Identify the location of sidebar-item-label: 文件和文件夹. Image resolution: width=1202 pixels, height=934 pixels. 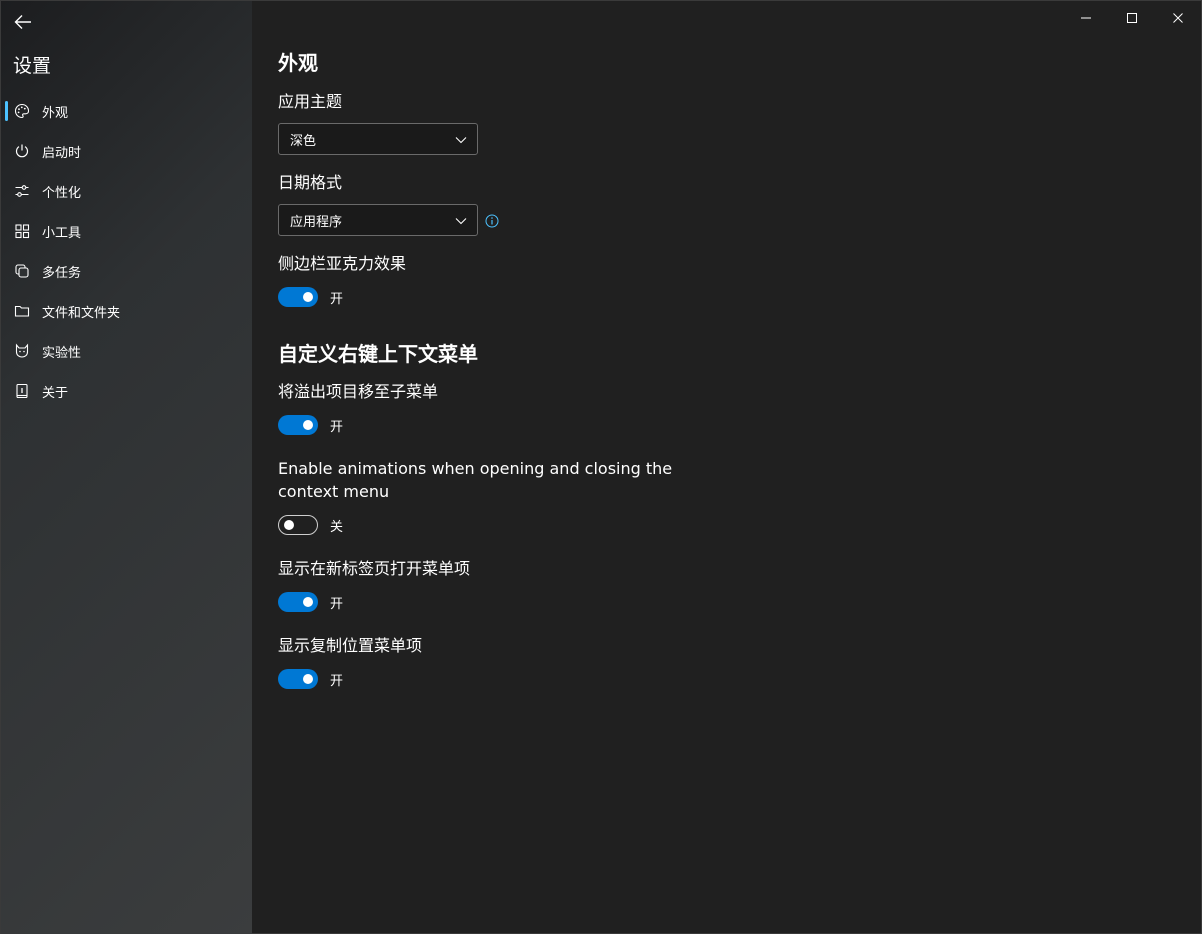
(81, 313).